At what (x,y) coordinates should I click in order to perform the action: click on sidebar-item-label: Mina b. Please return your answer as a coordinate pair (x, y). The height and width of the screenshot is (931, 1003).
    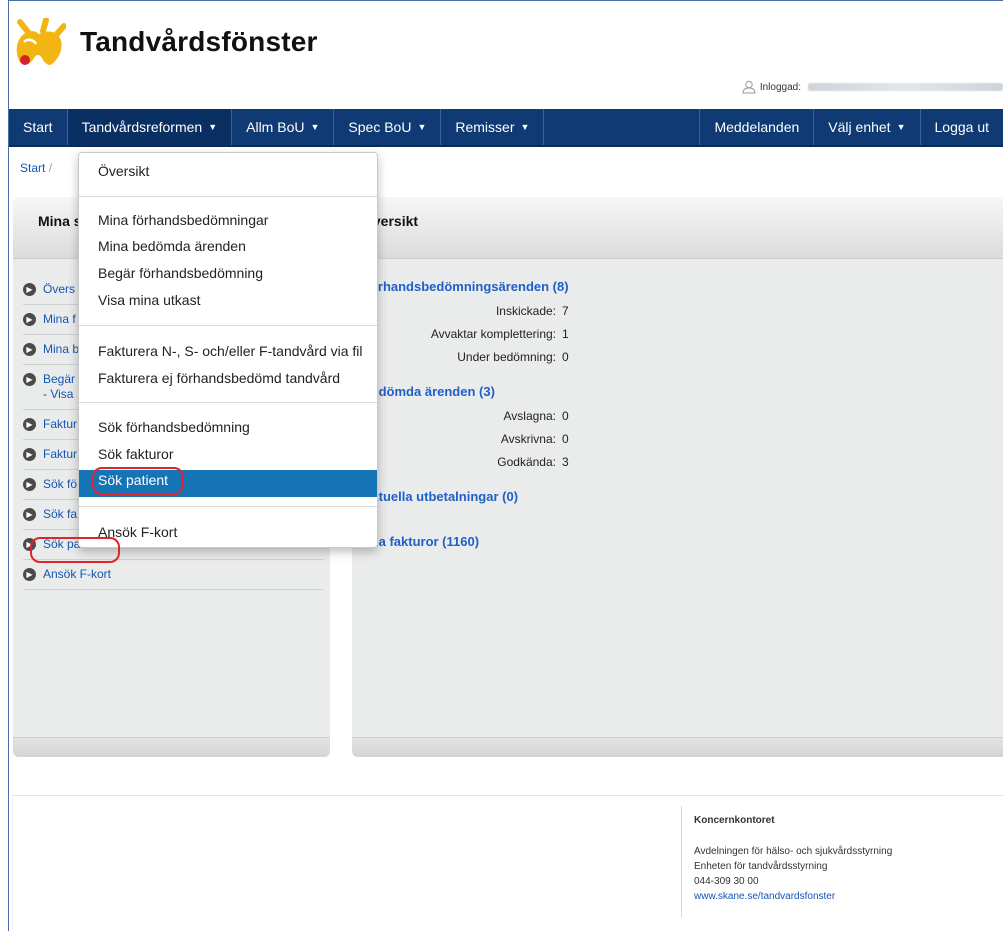
    Looking at the image, I should click on (61, 349).